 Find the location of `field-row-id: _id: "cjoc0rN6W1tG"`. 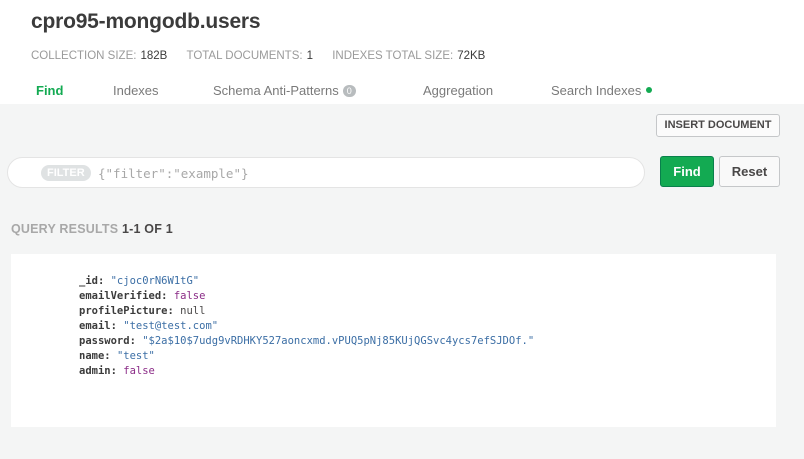

field-row-id: _id: "cjoc0rN6W1tG" is located at coordinates (306, 281).